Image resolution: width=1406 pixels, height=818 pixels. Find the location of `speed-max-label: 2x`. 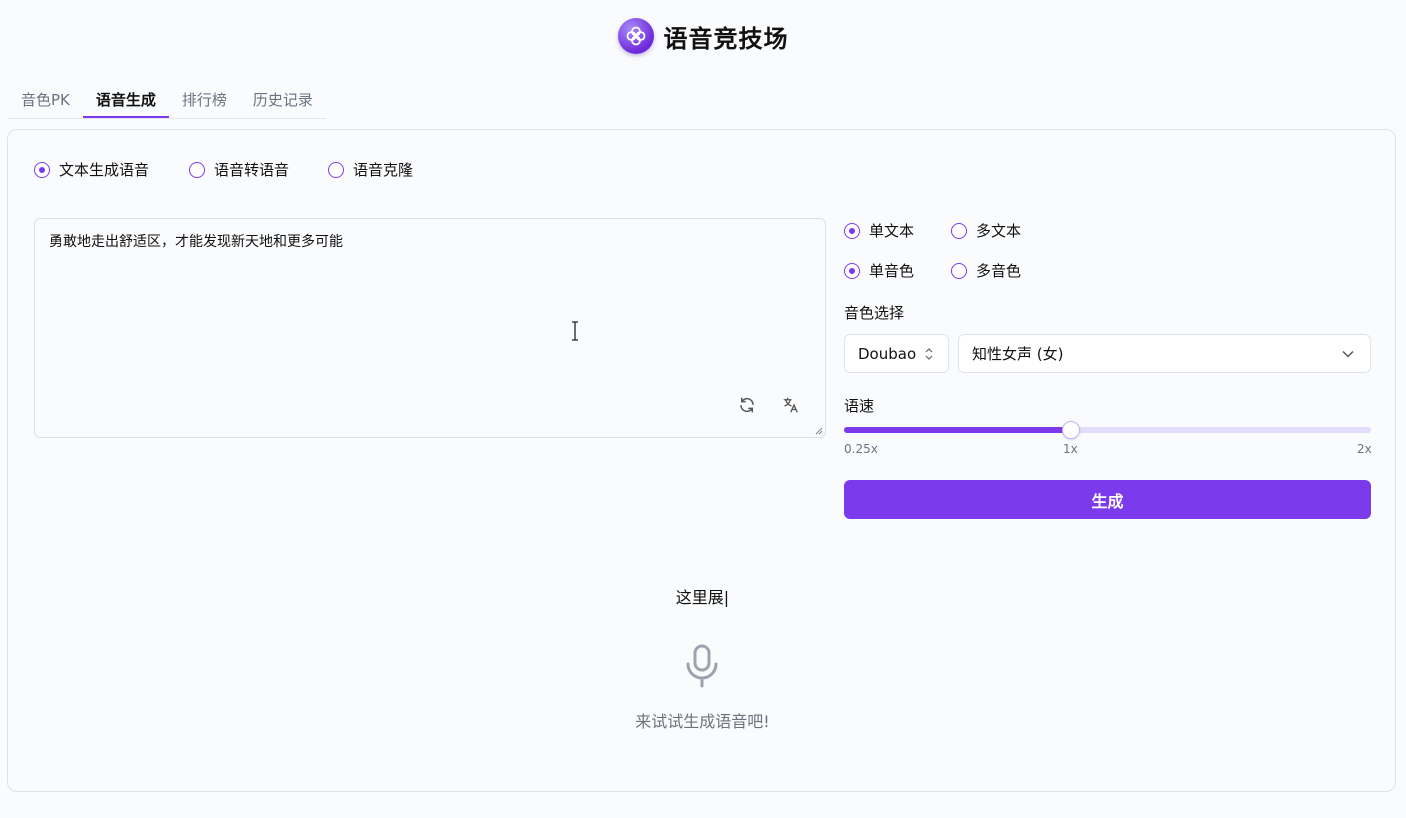

speed-max-label: 2x is located at coordinates (1364, 449).